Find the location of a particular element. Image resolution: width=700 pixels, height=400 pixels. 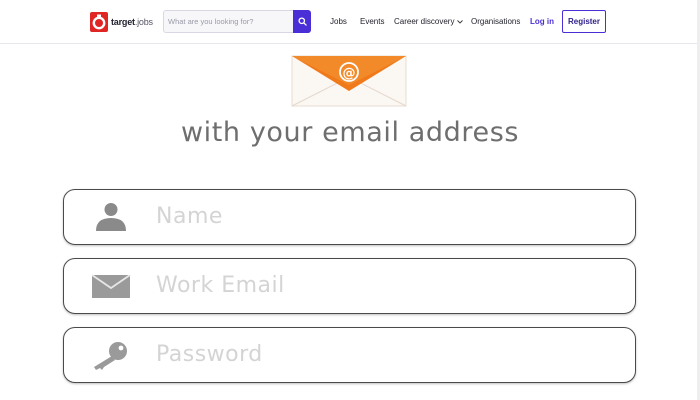

register-button: Register is located at coordinates (584, 21).